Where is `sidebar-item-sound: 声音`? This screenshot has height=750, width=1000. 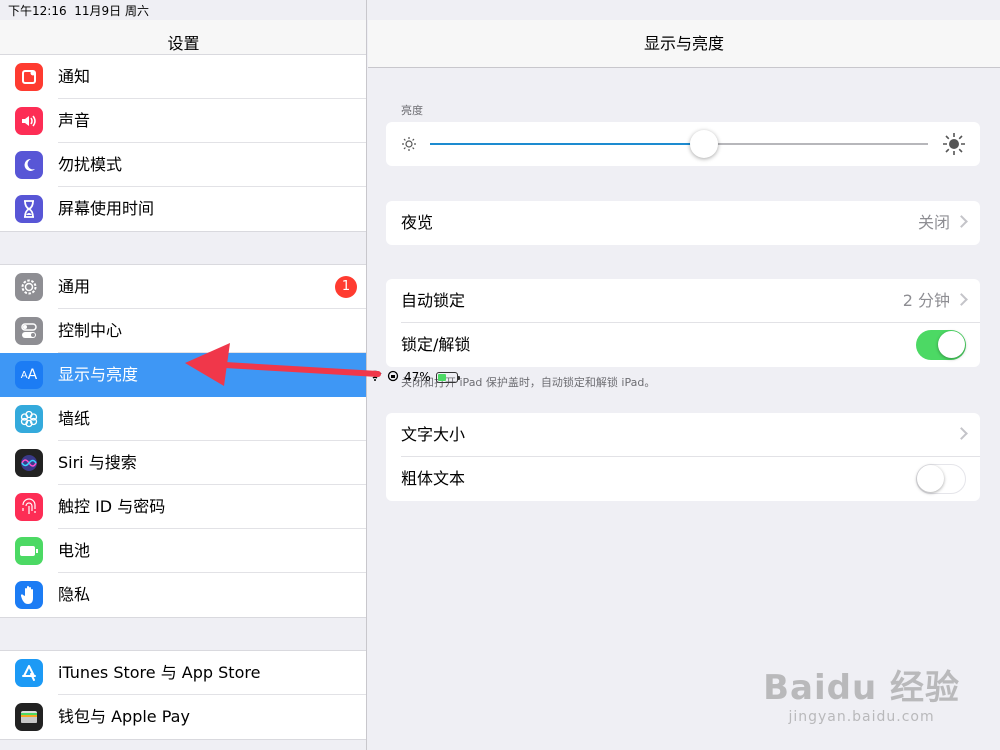 sidebar-item-sound: 声音 is located at coordinates (183, 121).